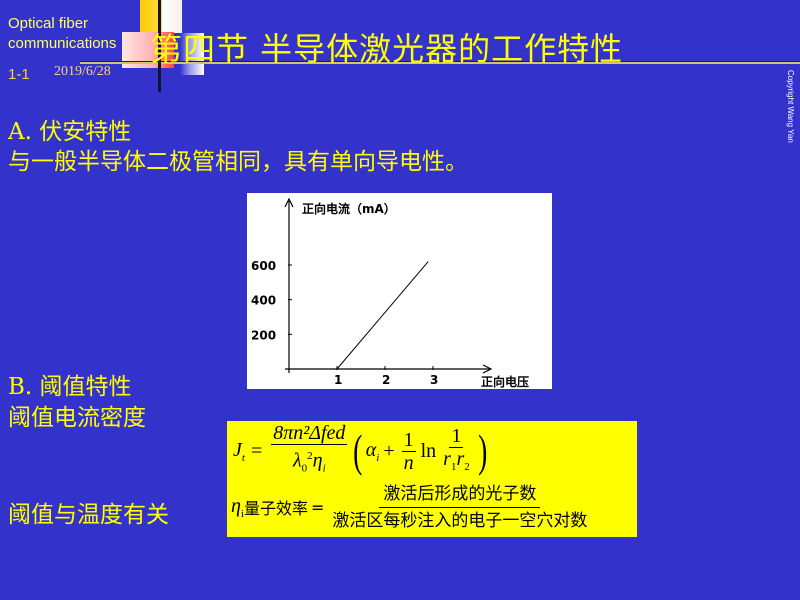  What do you see at coordinates (88, 515) in the screenshot?
I see `temperature-note: 阈值与温度有关` at bounding box center [88, 515].